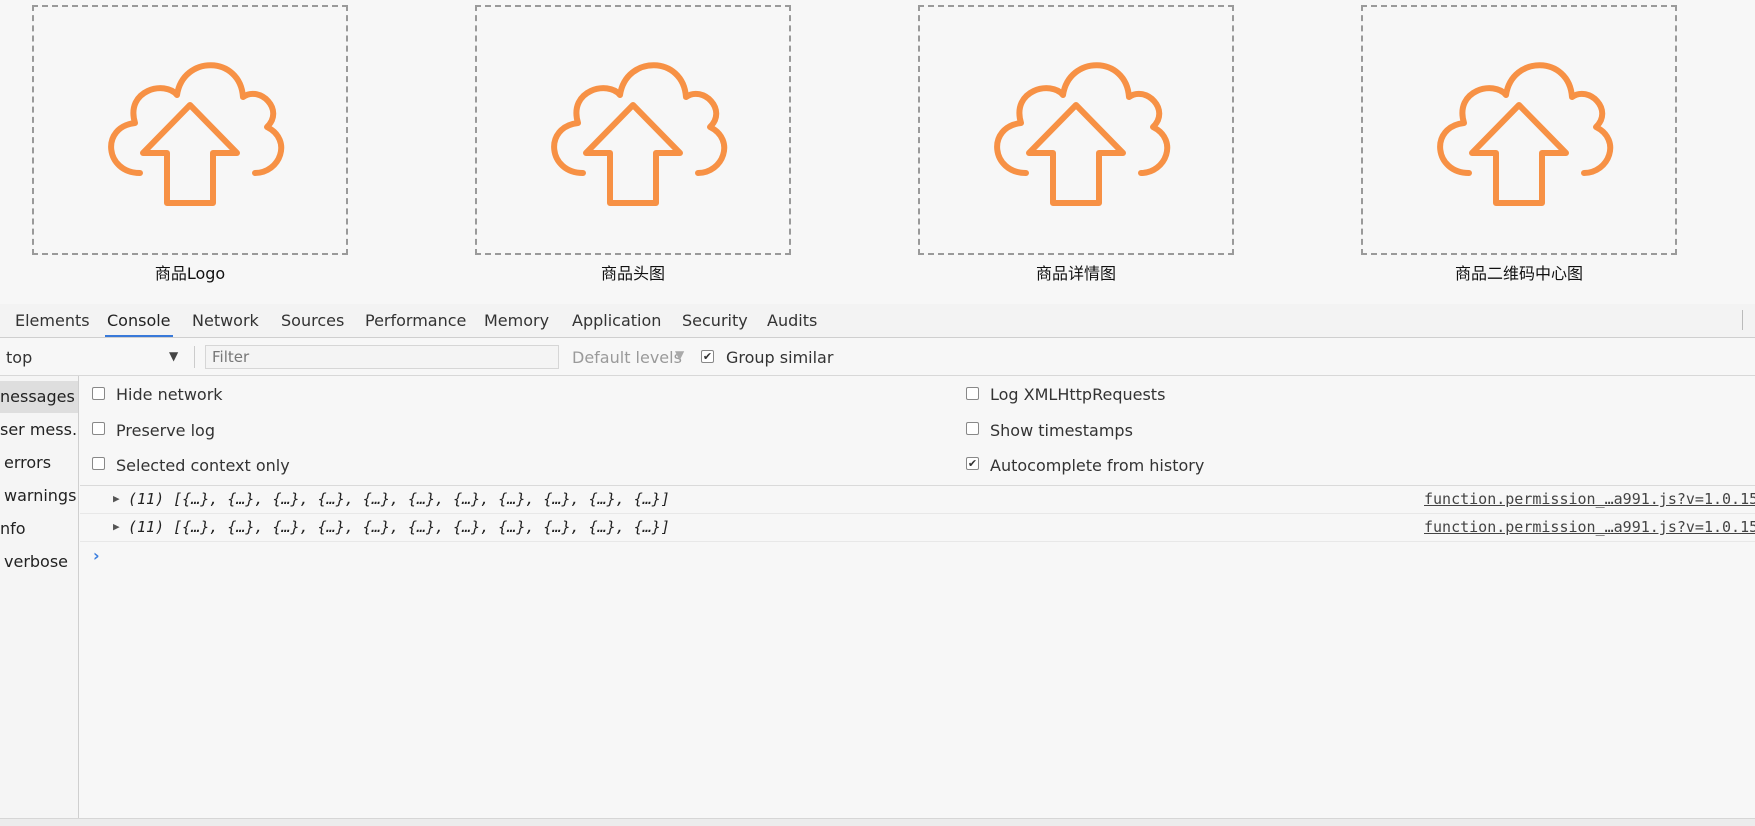  Describe the element at coordinates (632, 273) in the screenshot. I see `upload-label: 商品头图` at that location.